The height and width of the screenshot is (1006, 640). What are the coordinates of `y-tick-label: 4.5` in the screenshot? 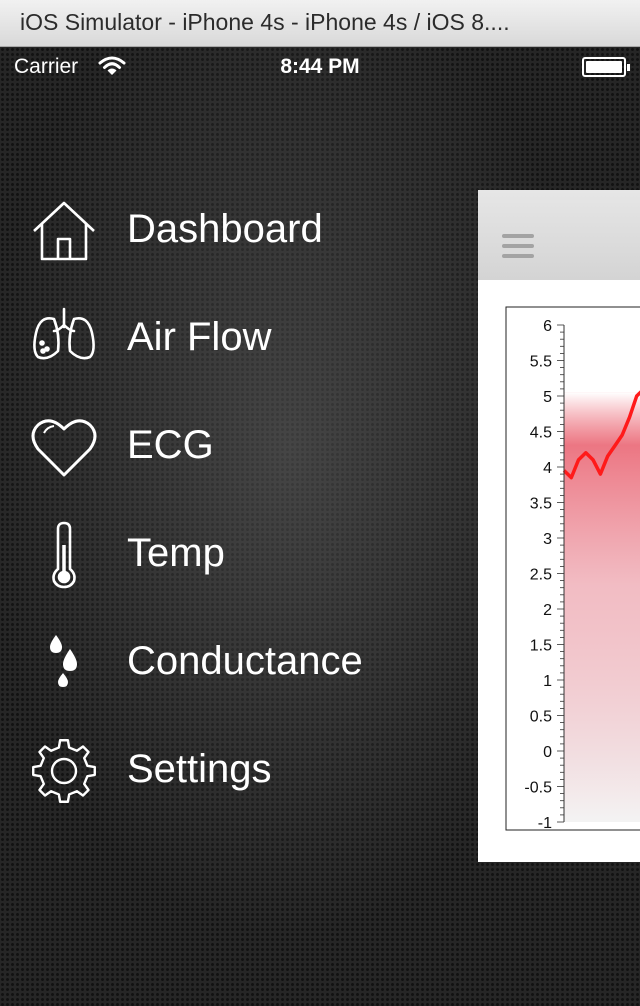 It's located at (541, 433).